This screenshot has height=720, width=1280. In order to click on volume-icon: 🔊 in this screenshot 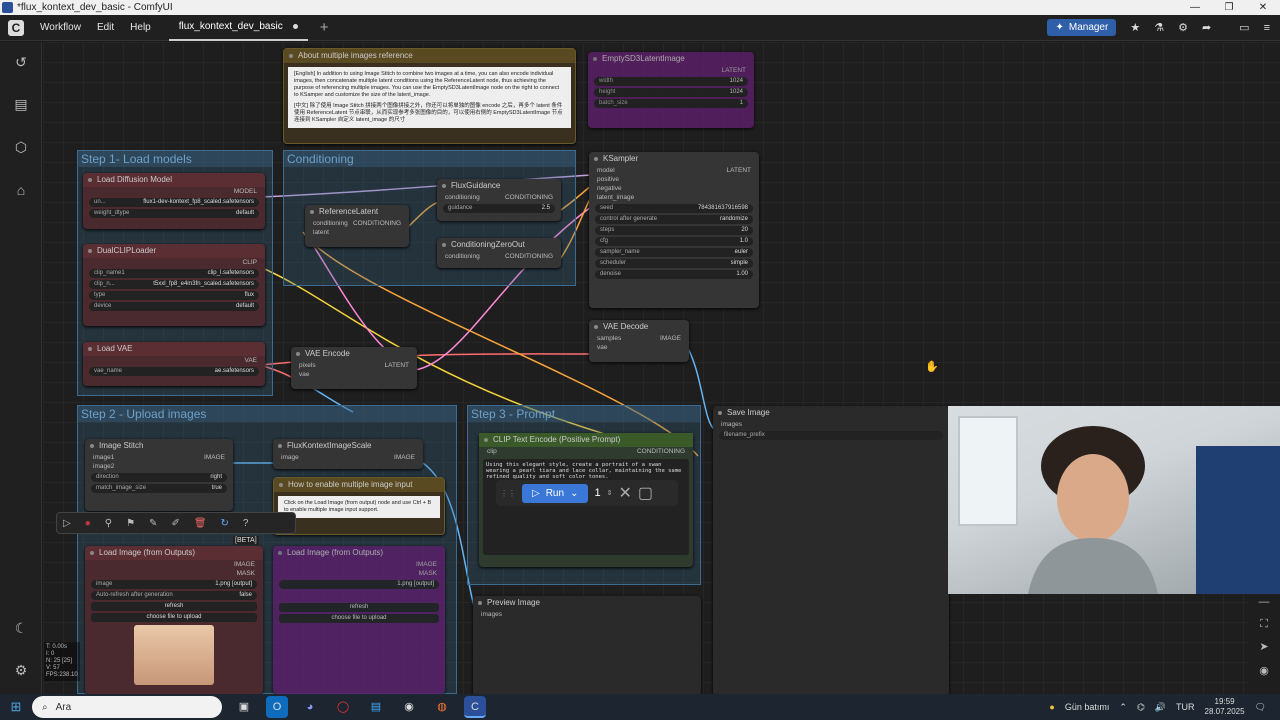, I will do `click(1160, 707)`.